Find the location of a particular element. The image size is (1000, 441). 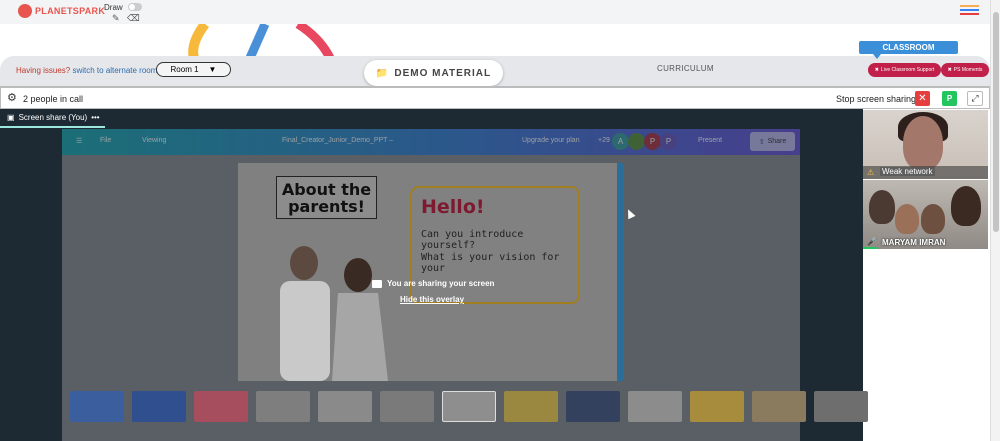

collab-count: +29 is located at coordinates (604, 140).